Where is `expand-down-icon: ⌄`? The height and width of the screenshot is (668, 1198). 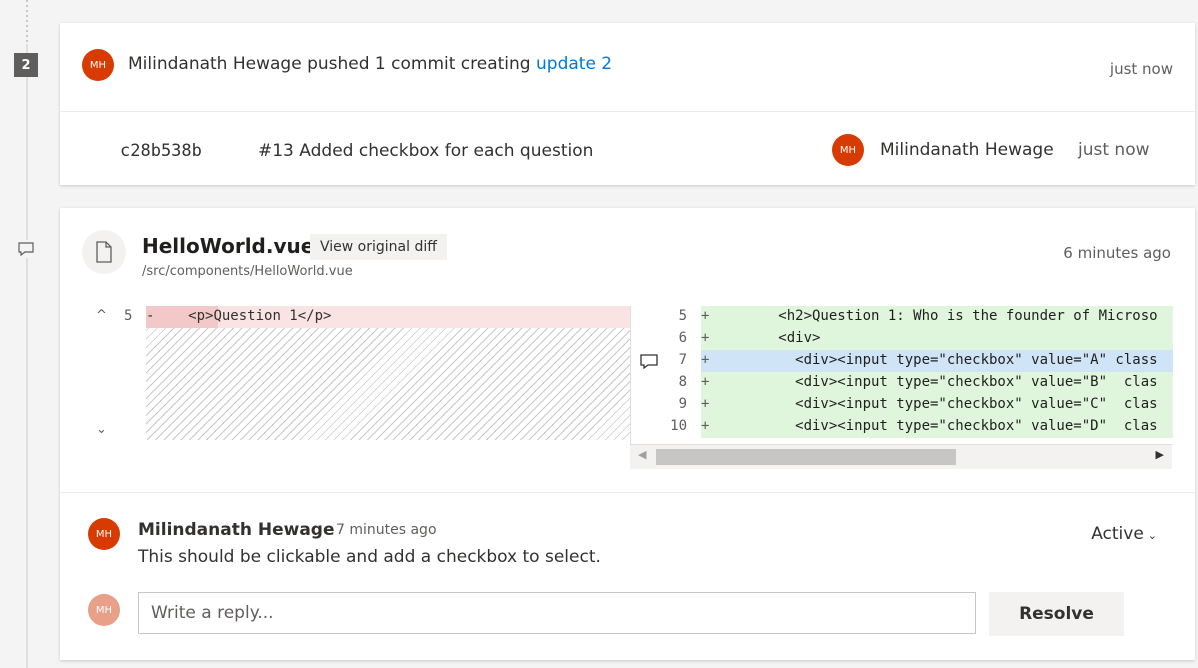
expand-down-icon: ⌄ is located at coordinates (101, 429).